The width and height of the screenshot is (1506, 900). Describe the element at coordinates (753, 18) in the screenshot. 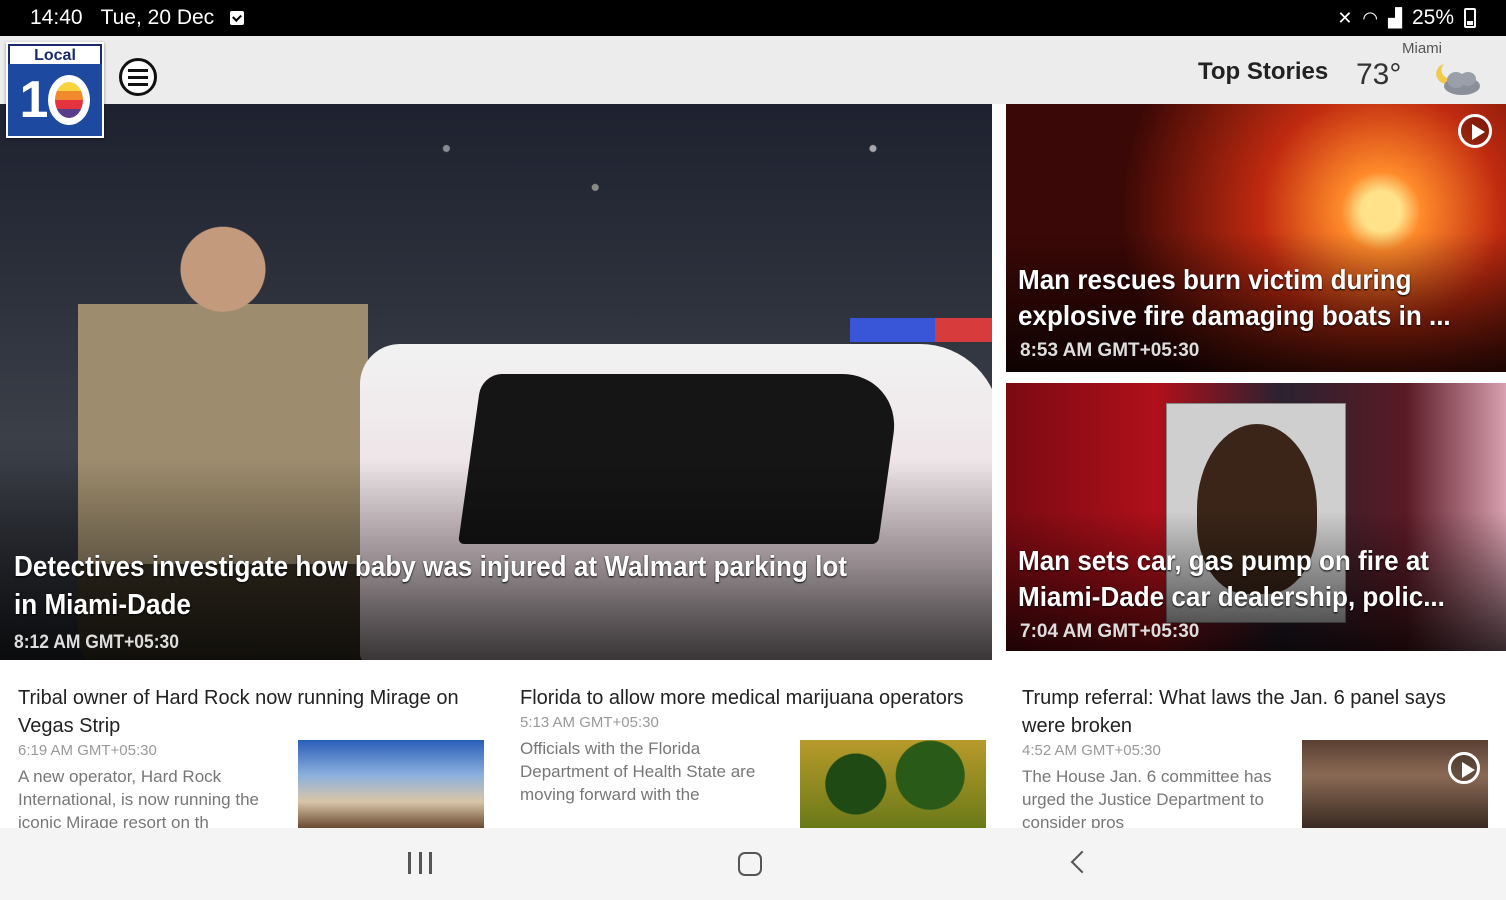

I see `status-bar: 14:40 Tue, 20 Dec ✕ ◠ ▟ 25%` at that location.